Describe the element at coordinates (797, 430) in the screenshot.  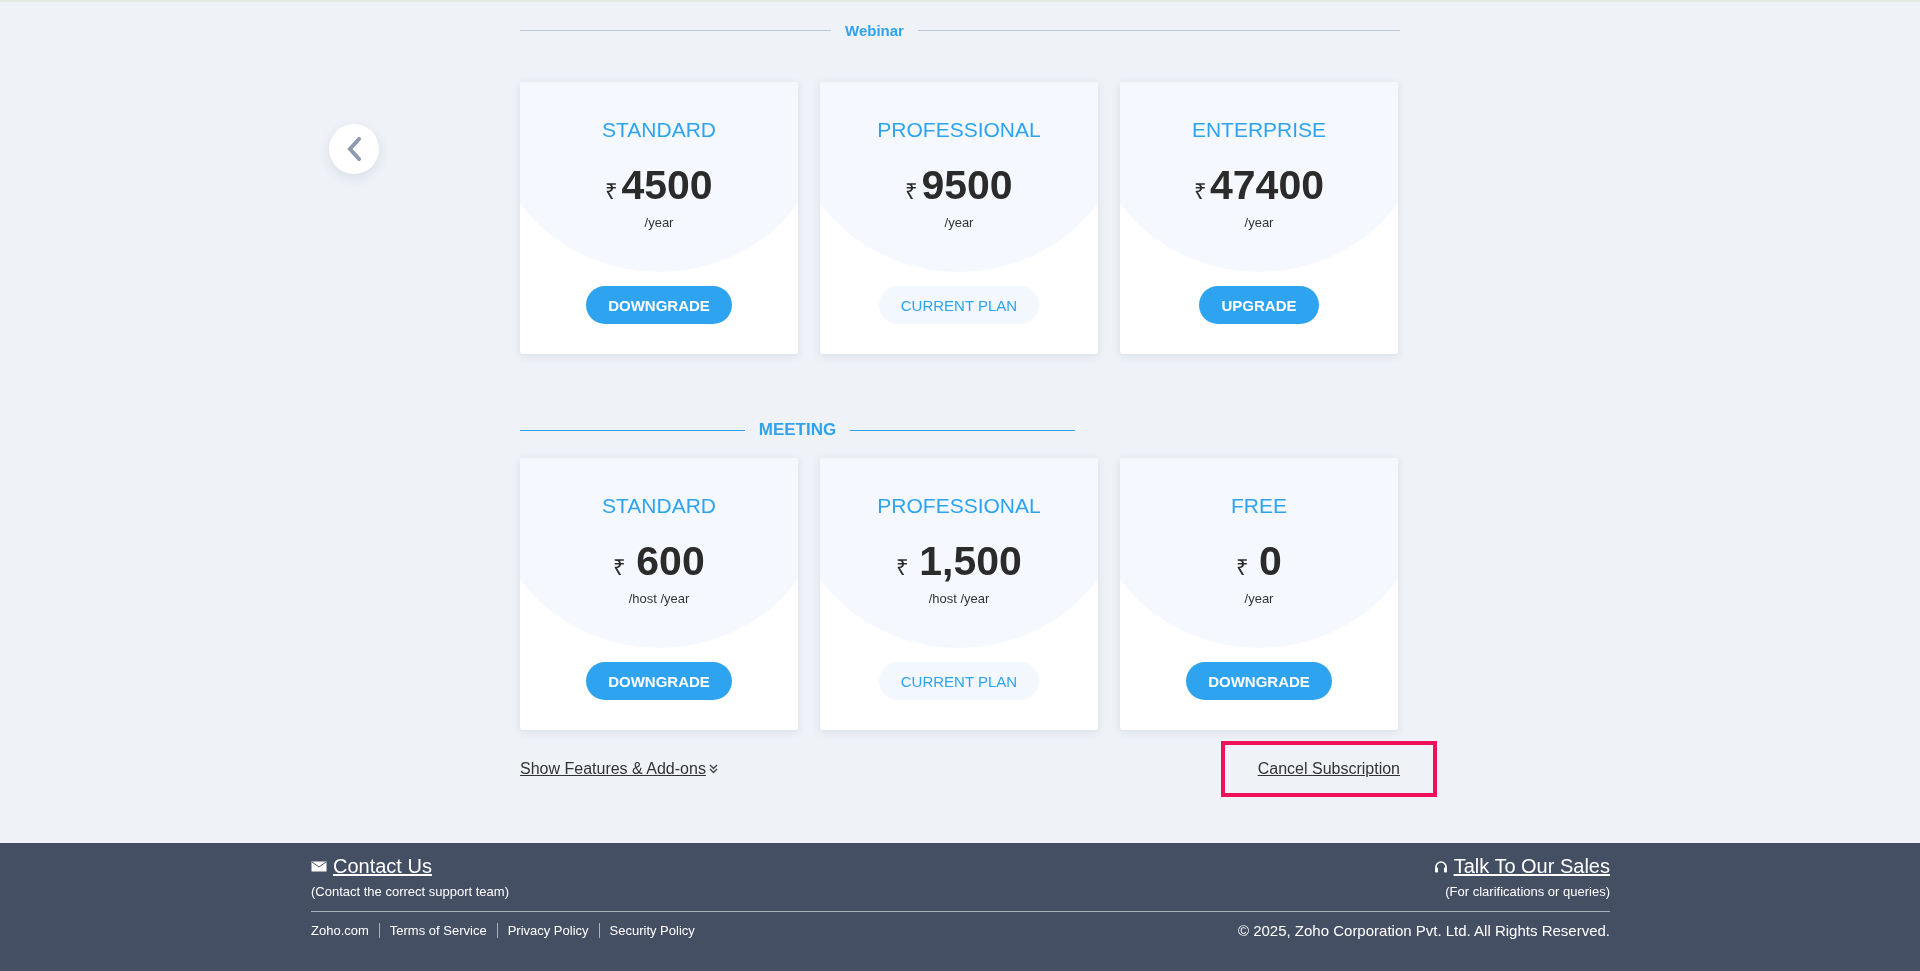
I see `section-heading: MEETING` at that location.